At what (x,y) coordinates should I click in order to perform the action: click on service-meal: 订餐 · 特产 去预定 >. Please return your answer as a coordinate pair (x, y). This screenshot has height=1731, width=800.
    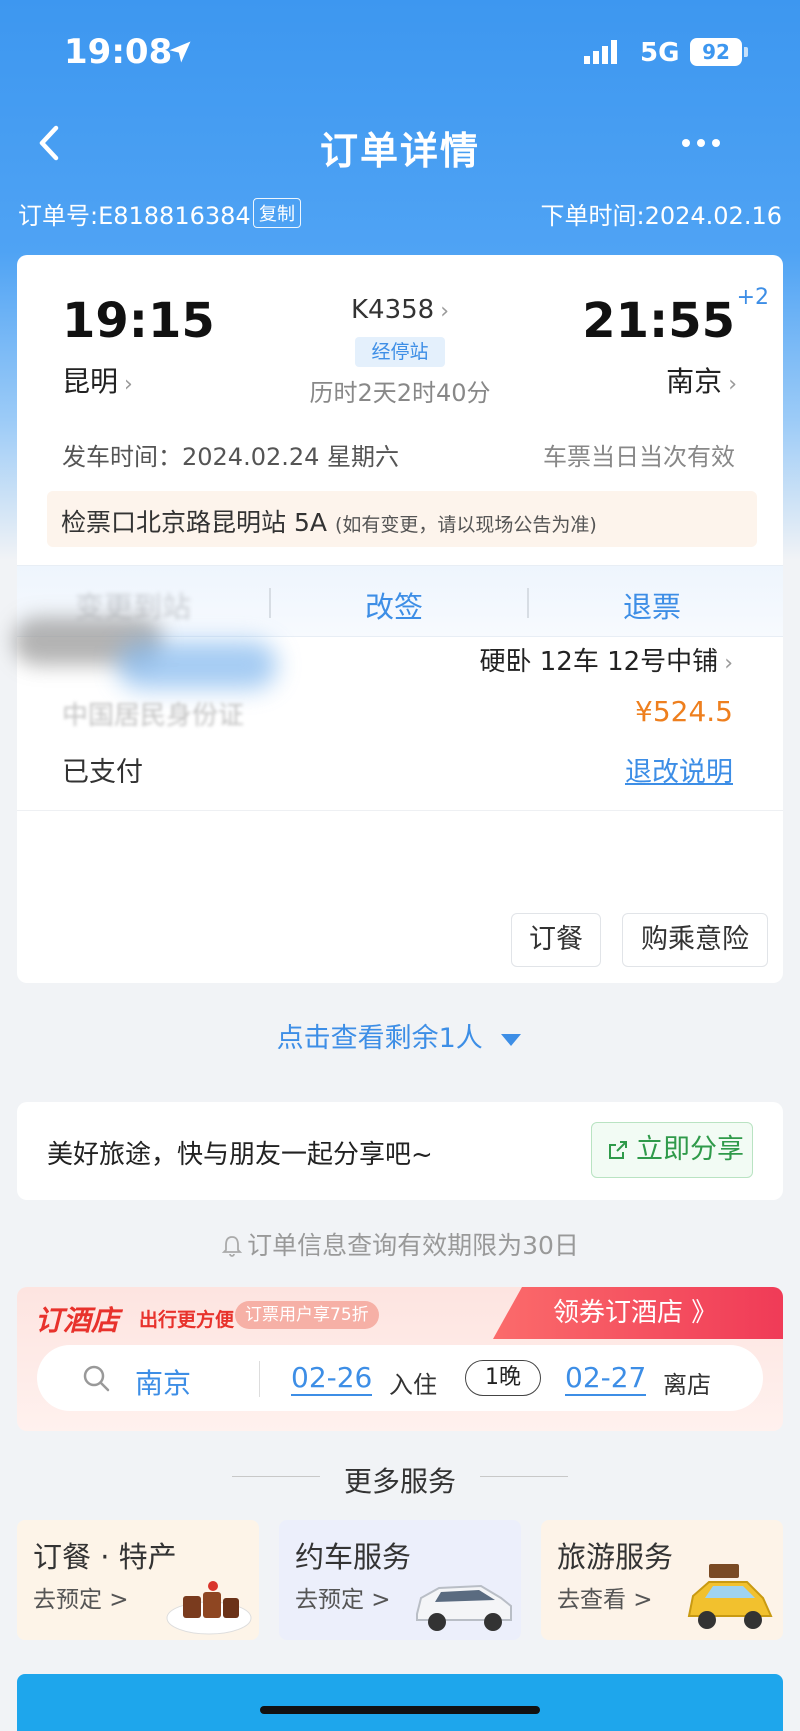
    Looking at the image, I should click on (138, 1580).